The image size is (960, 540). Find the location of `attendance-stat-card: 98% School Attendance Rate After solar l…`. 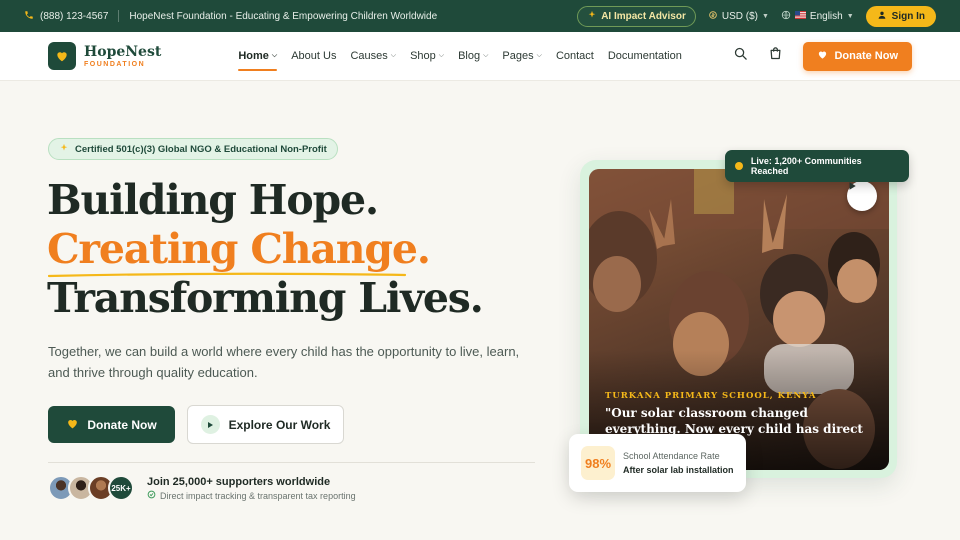

attendance-stat-card: 98% School Attendance Rate After solar l… is located at coordinates (657, 463).